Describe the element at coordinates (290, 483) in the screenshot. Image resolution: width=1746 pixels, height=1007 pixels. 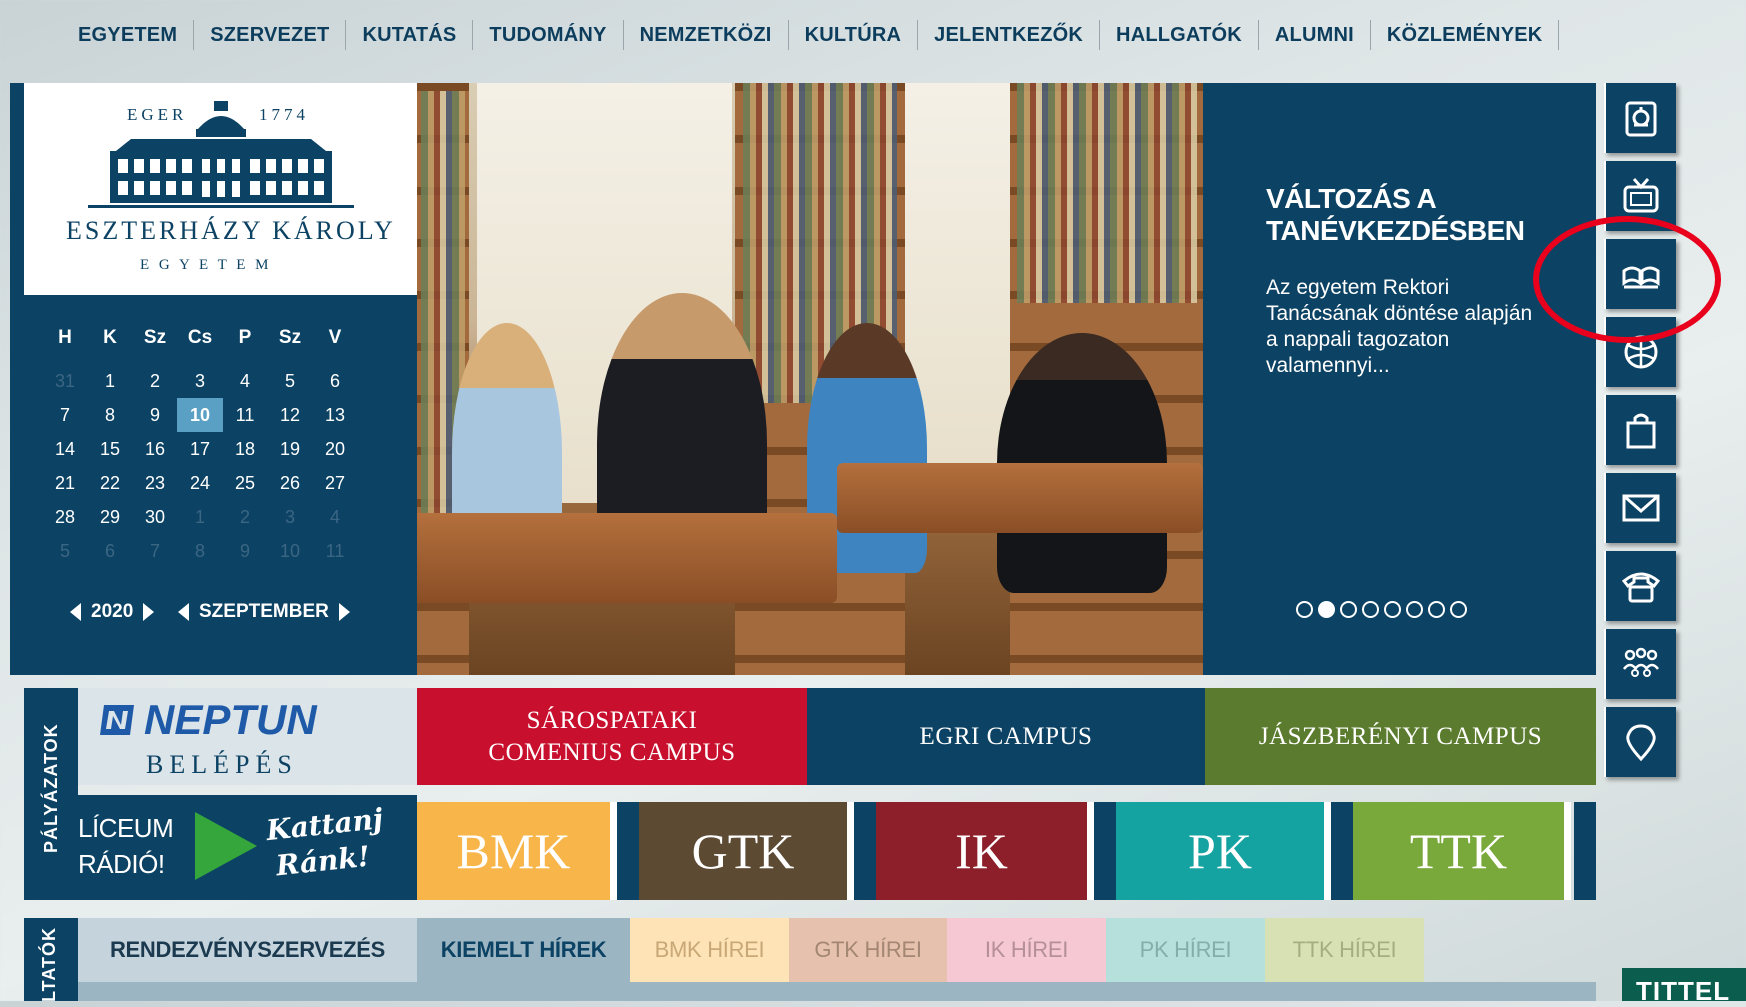
I see `calendar-day: 26` at that location.